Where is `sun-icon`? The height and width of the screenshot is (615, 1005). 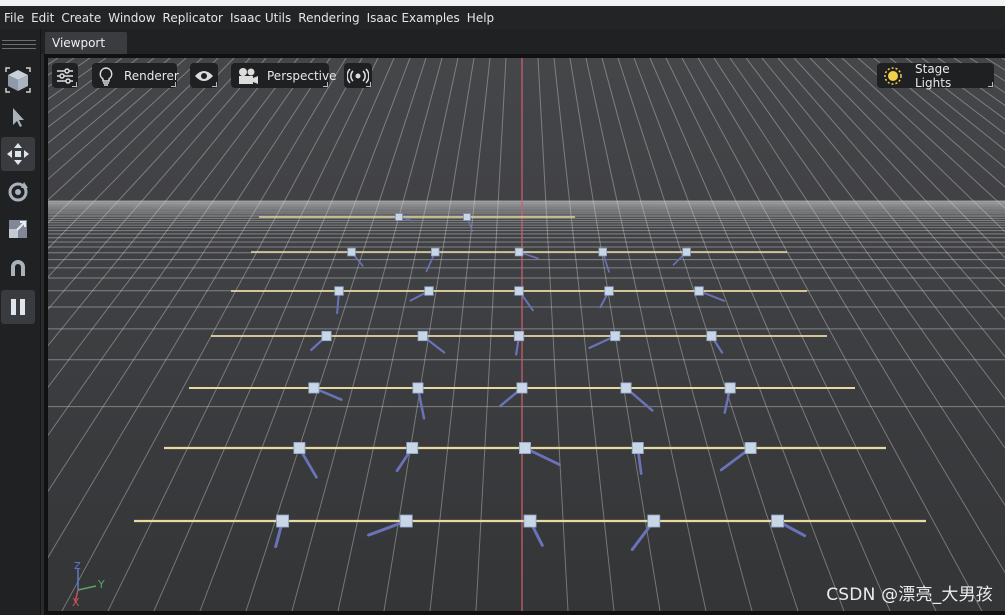
sun-icon is located at coordinates (893, 75).